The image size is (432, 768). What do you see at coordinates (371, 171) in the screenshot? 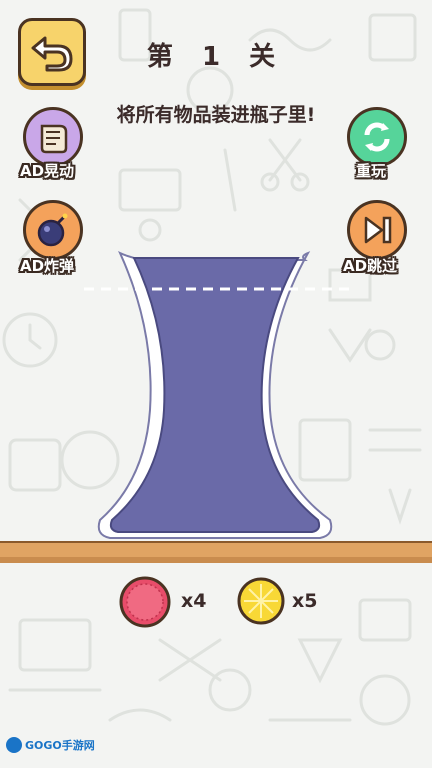
I see `replay-button-label: 重玩` at bounding box center [371, 171].